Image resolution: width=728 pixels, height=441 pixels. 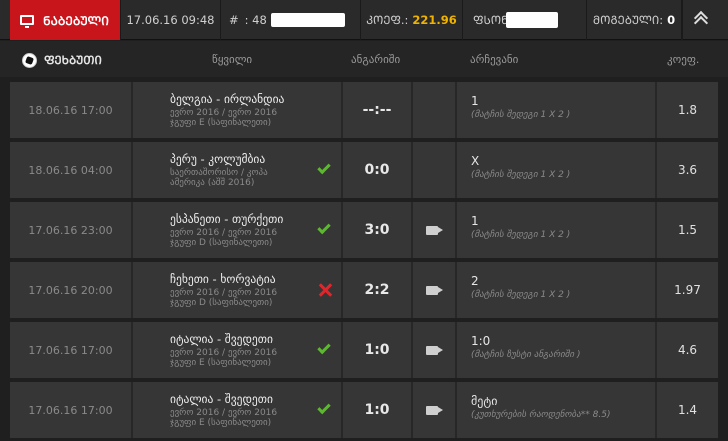 I want to click on monitor-icon, so click(x=27, y=21).